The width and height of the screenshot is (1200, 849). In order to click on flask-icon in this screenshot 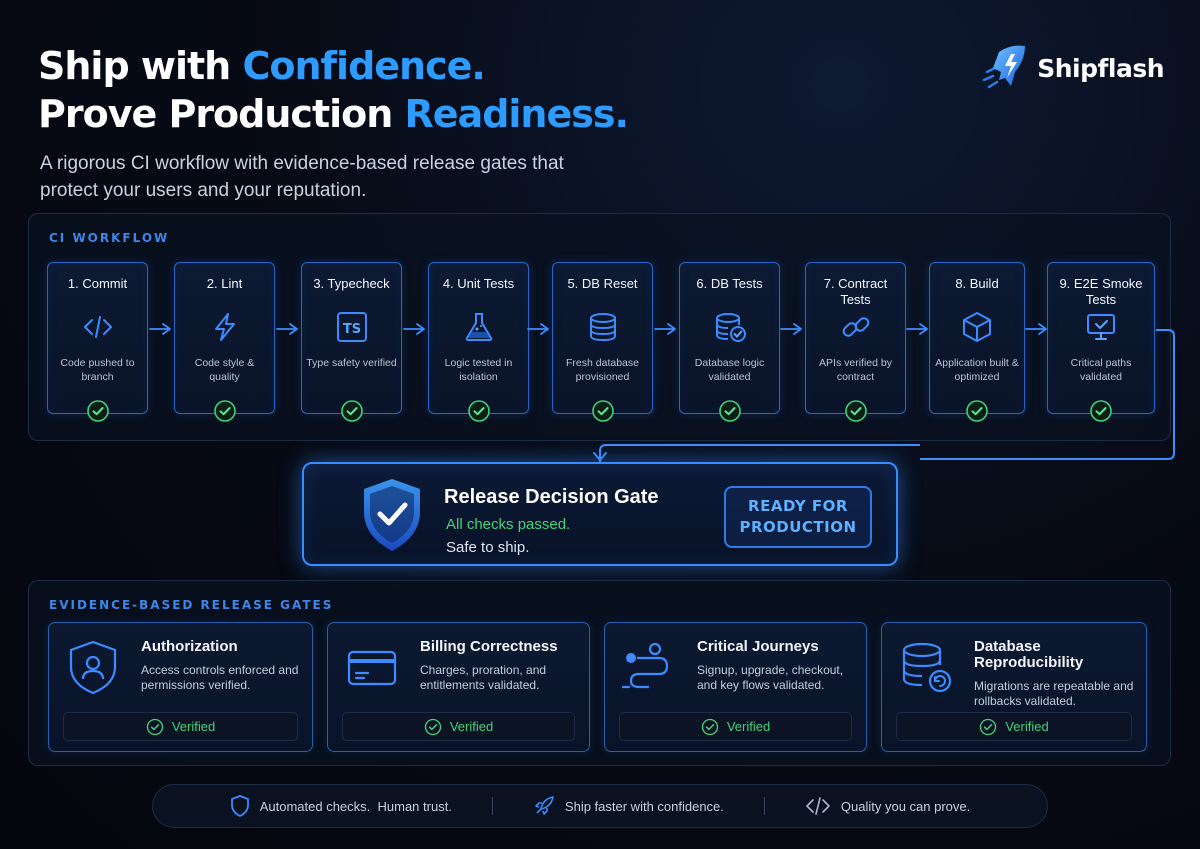, I will do `click(478, 327)`.